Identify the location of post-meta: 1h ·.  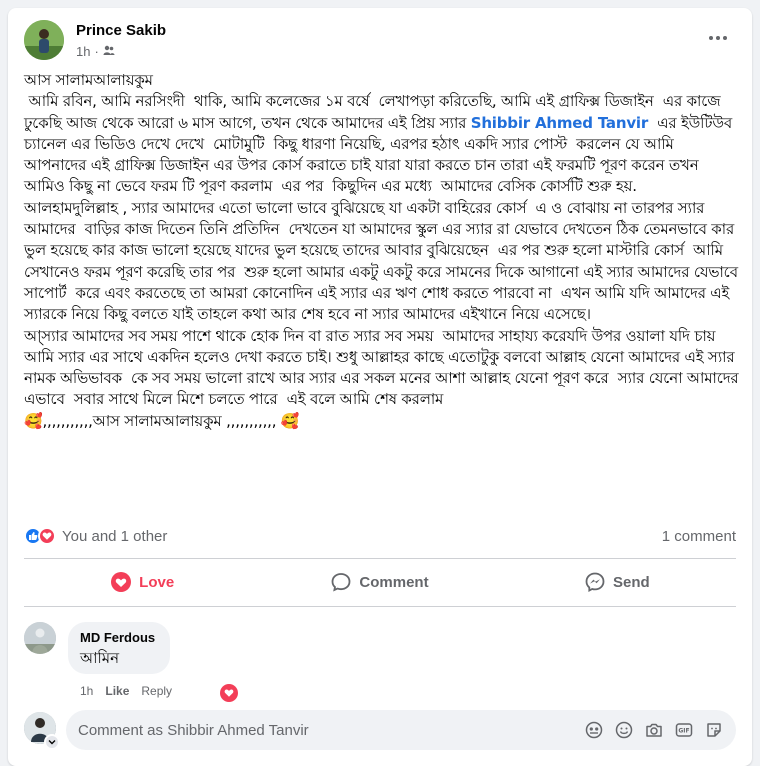
(95, 51).